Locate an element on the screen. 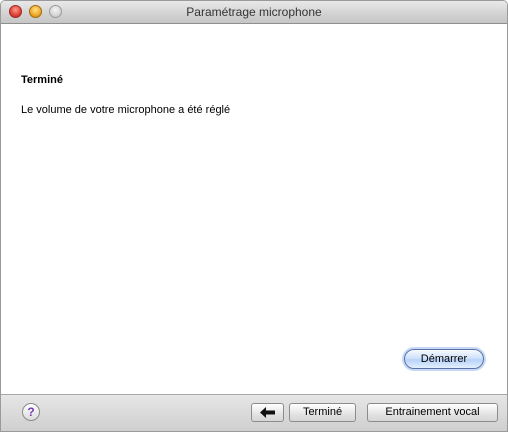 This screenshot has height=432, width=508. start-button: Démarrer is located at coordinates (444, 359).